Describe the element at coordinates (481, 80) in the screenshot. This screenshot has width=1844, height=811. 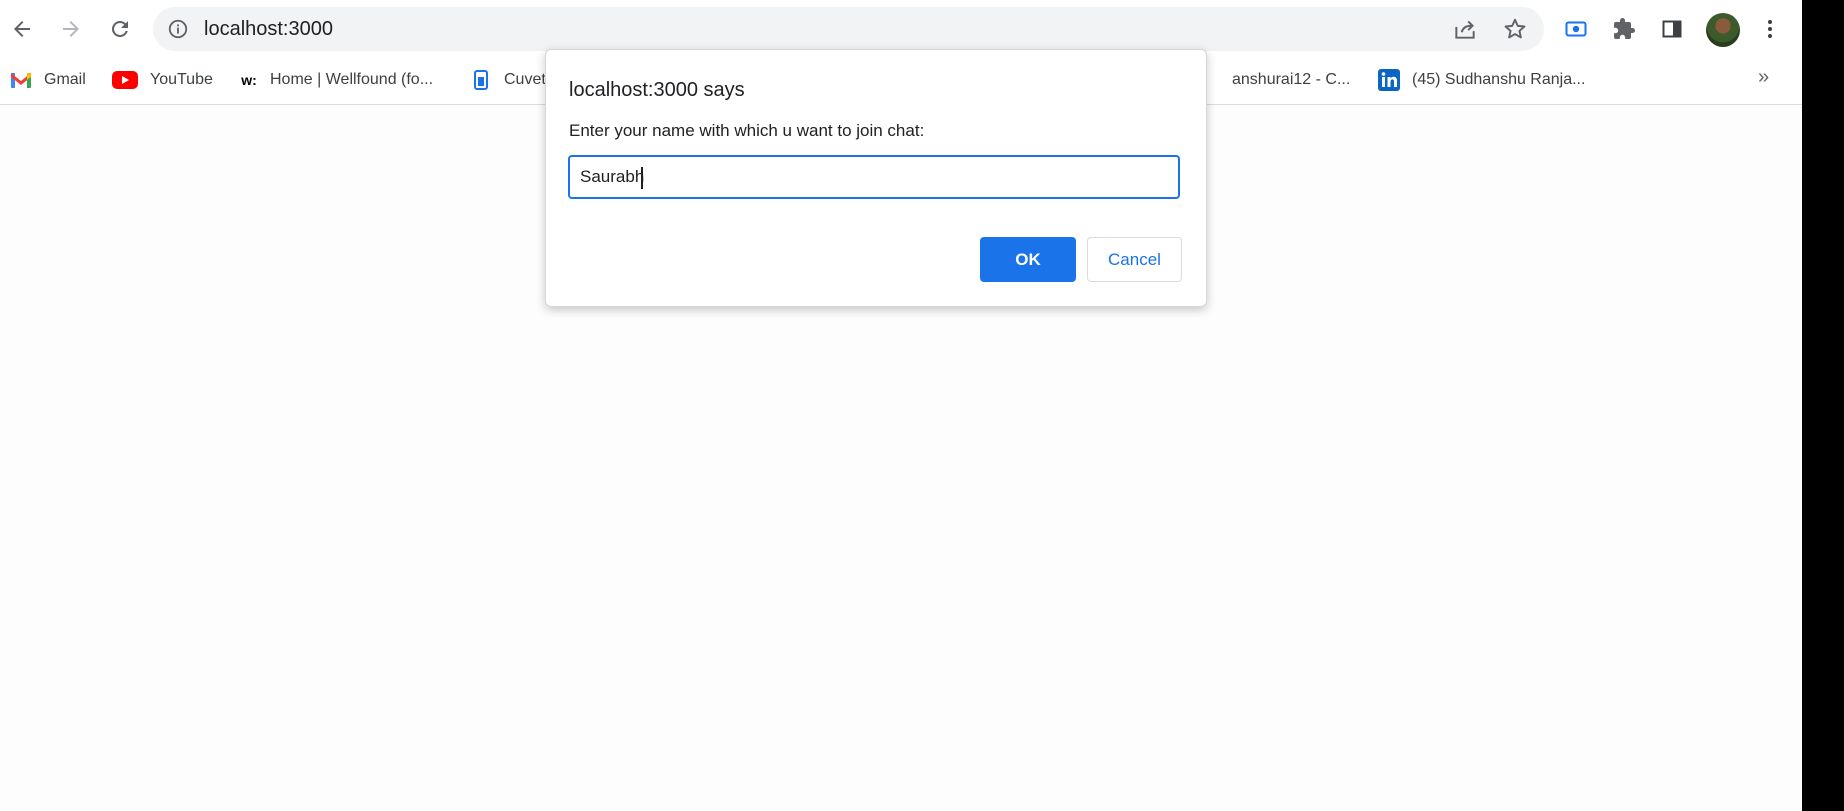
I see `cuvette-icon` at that location.